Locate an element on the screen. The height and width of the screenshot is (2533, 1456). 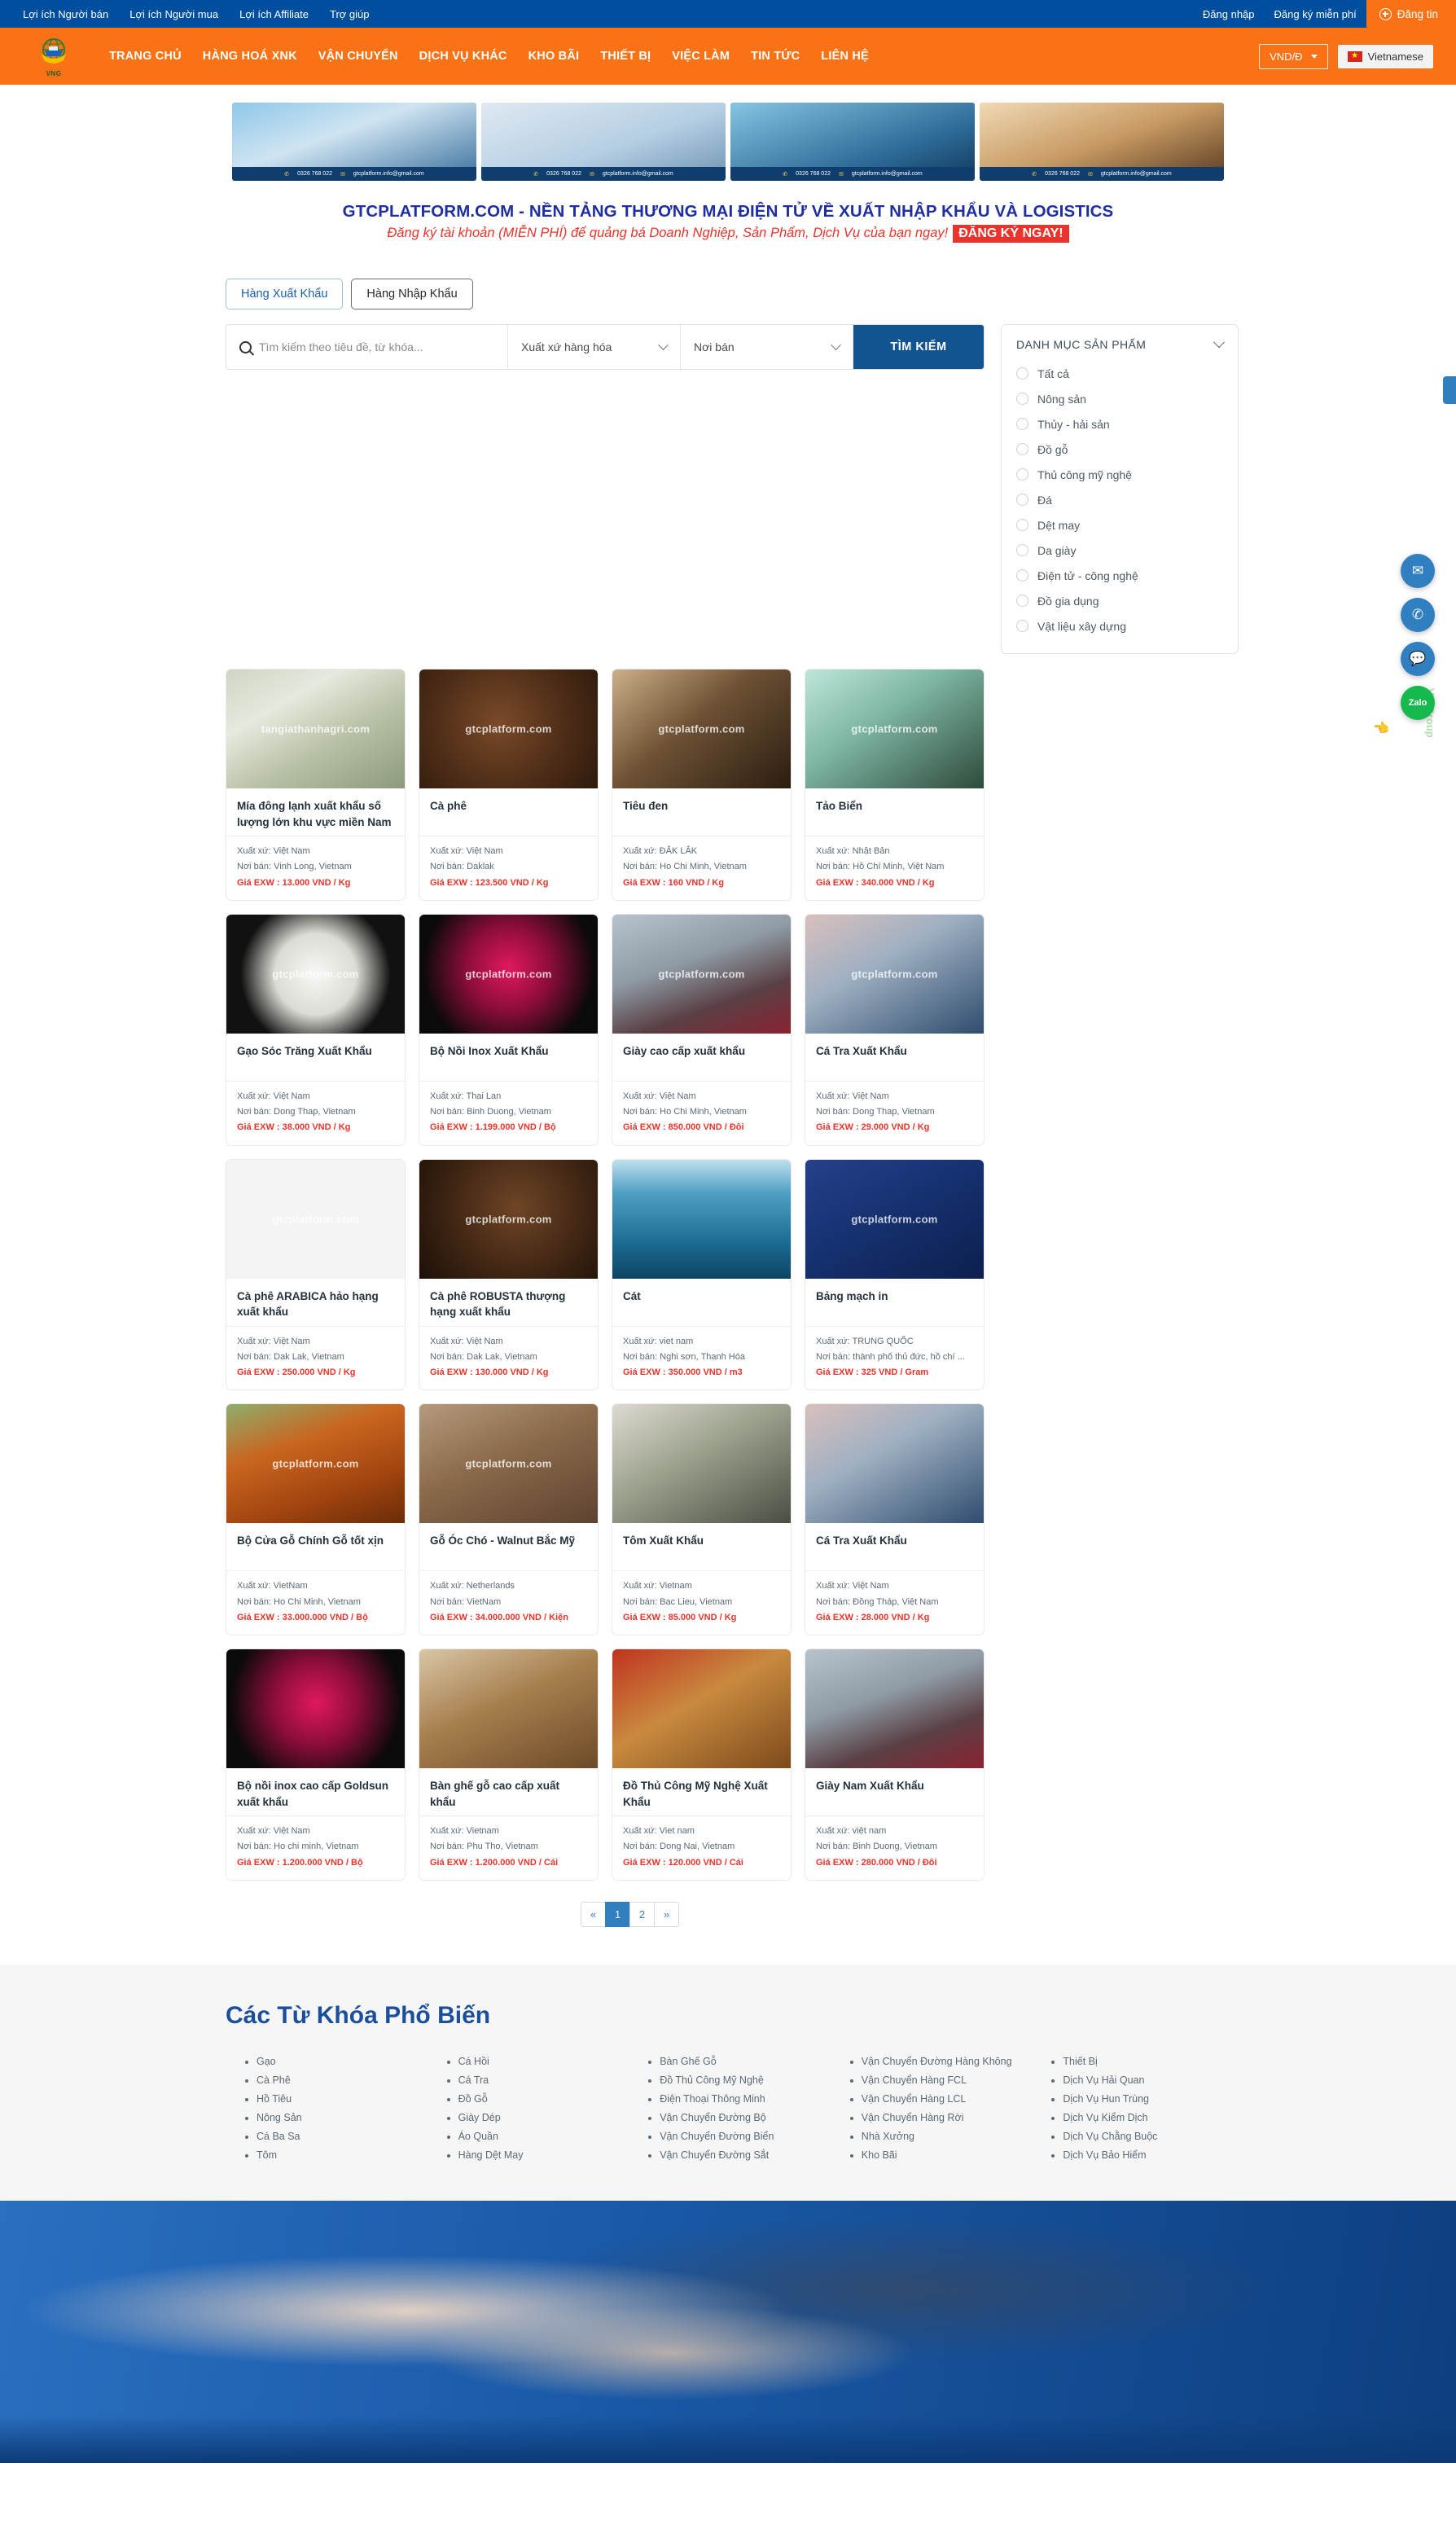
keyword-item: Dịch Vụ Kiểm Dịch is located at coordinates (1143, 2118).